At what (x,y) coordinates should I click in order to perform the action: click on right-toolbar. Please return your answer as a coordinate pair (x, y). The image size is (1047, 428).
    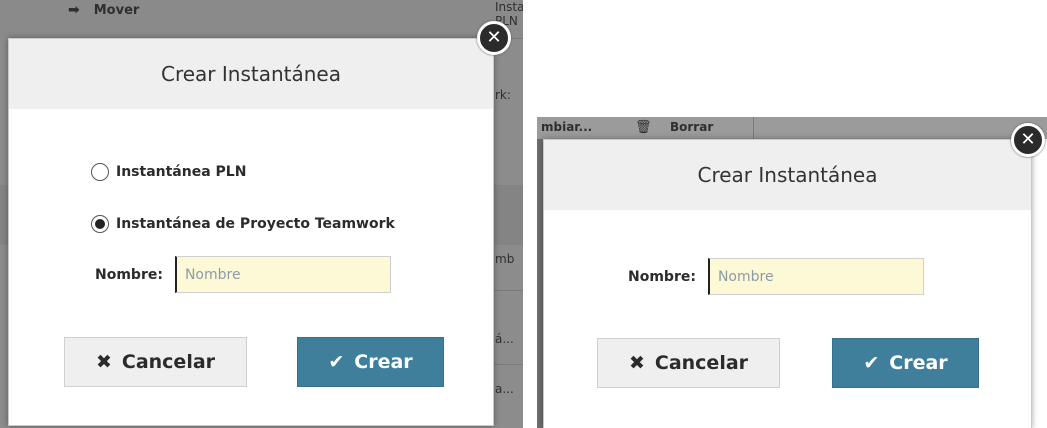
    Looking at the image, I should click on (792, 128).